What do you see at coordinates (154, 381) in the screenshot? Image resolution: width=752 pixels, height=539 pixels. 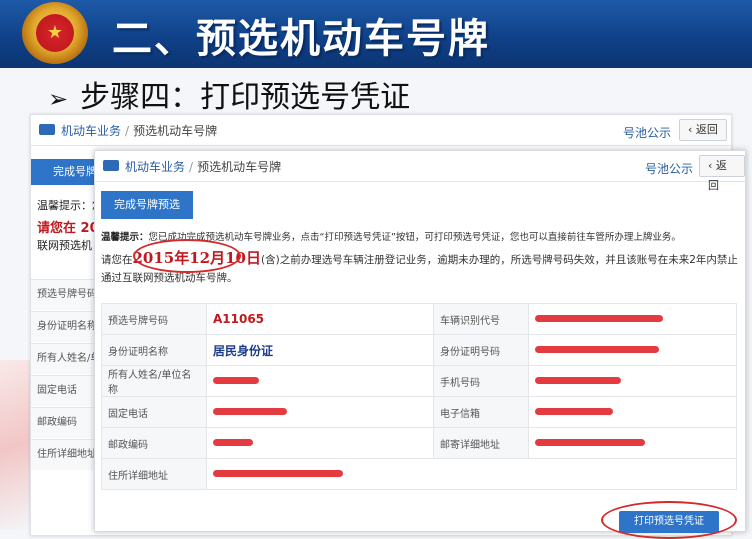 I see `owner-label: 所有人姓名/单位名称` at bounding box center [154, 381].